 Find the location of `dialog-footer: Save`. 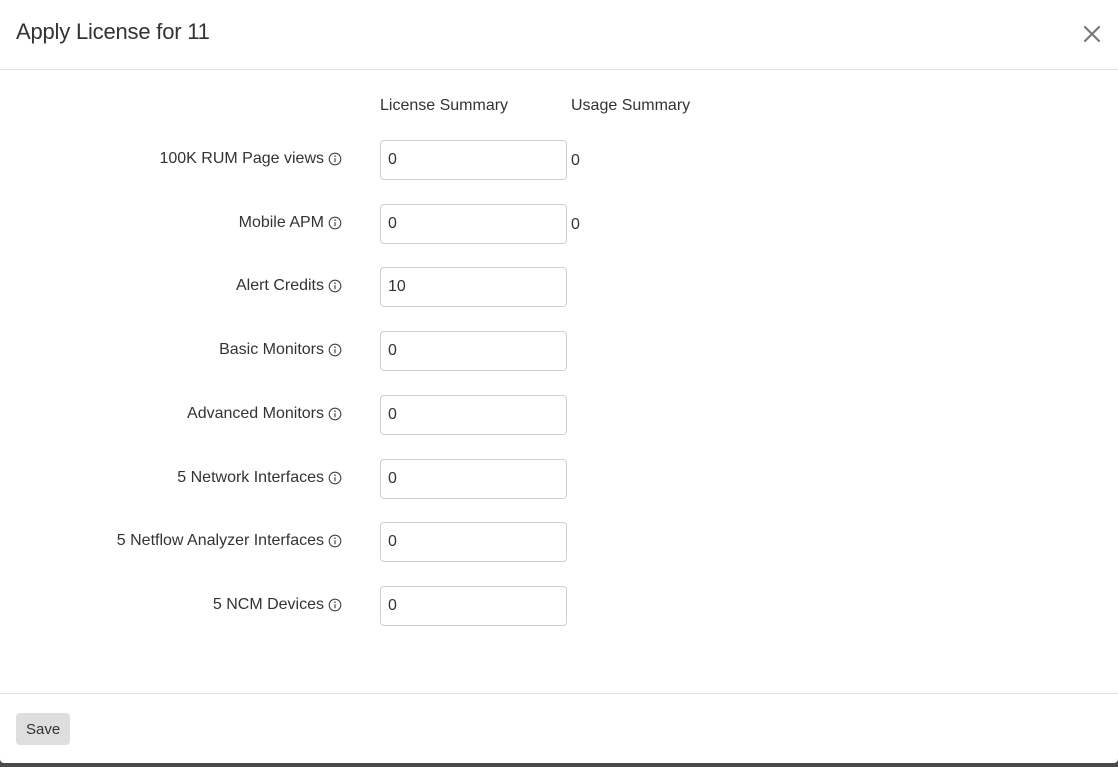

dialog-footer: Save is located at coordinates (559, 728).